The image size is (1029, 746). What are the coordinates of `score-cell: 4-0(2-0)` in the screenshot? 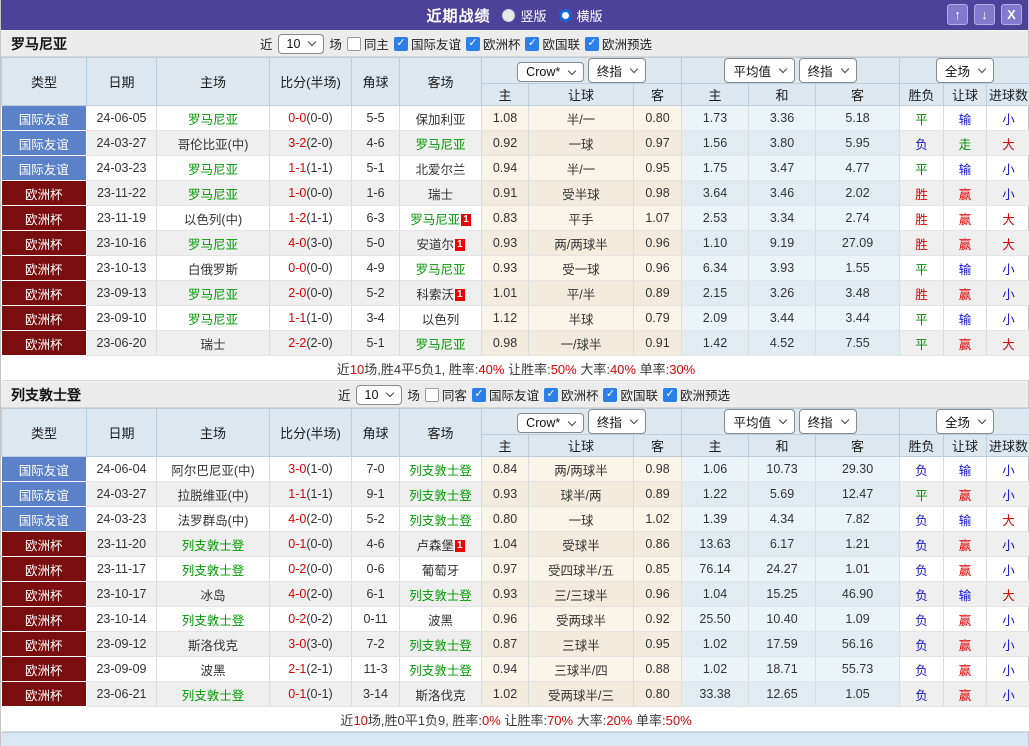 It's located at (310, 594).